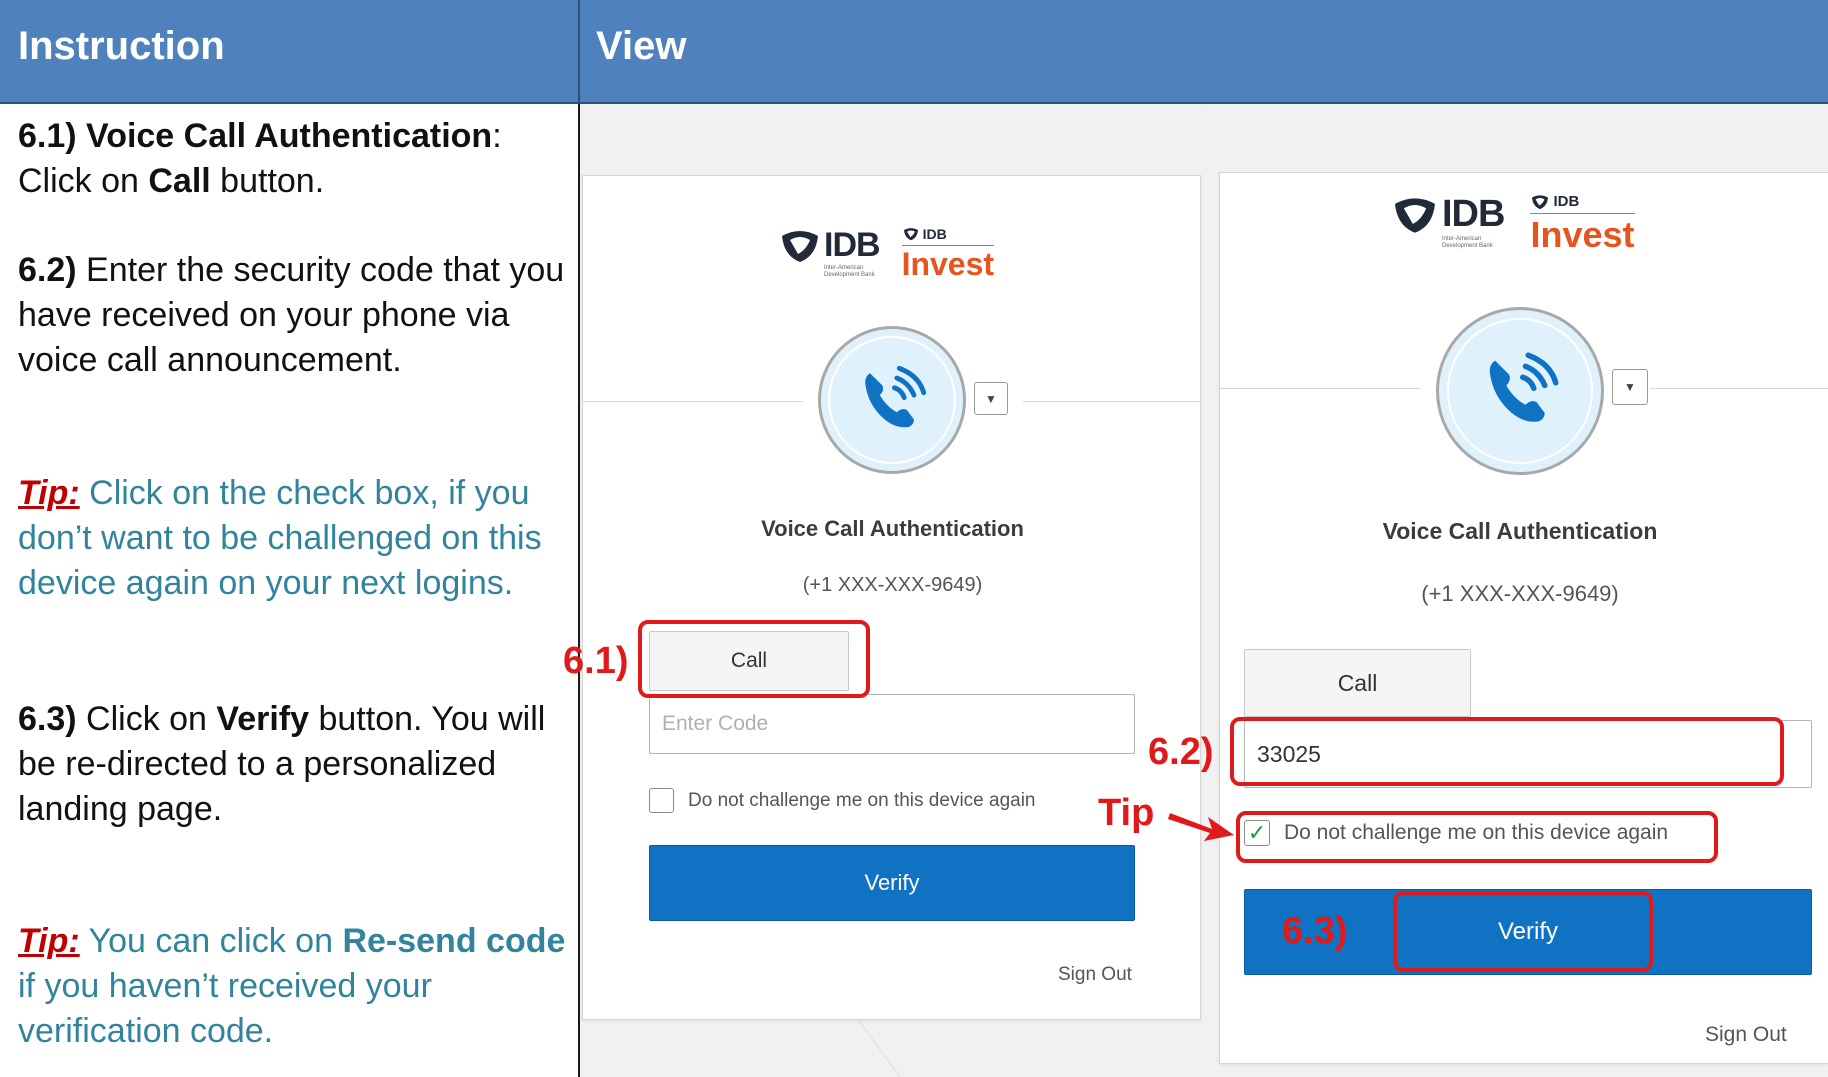  Describe the element at coordinates (1201, 827) in the screenshot. I see `annotation-arrow-icon` at that location.